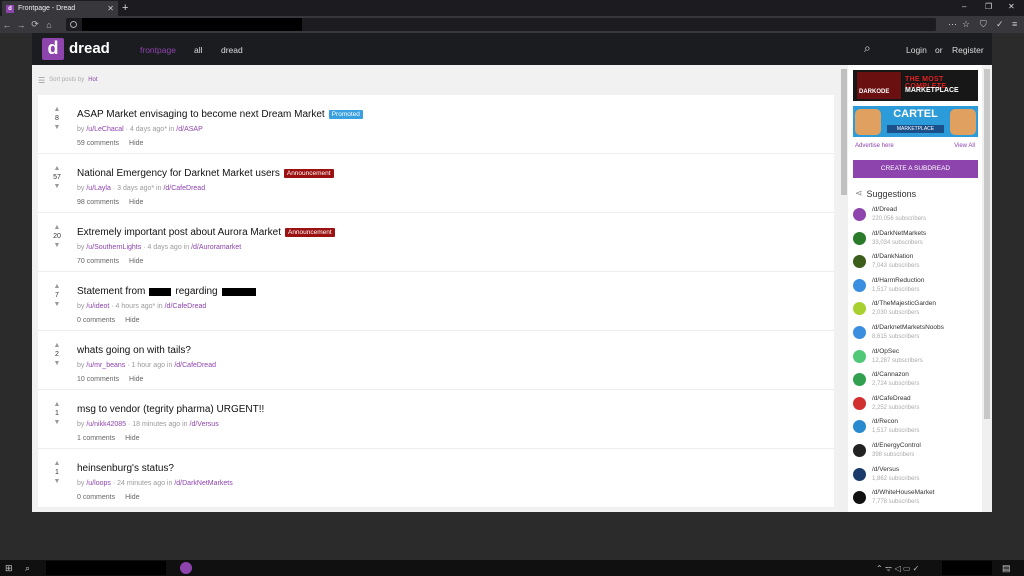 The height and width of the screenshot is (576, 1024). I want to click on subdread-name: /d/Recon, so click(885, 421).